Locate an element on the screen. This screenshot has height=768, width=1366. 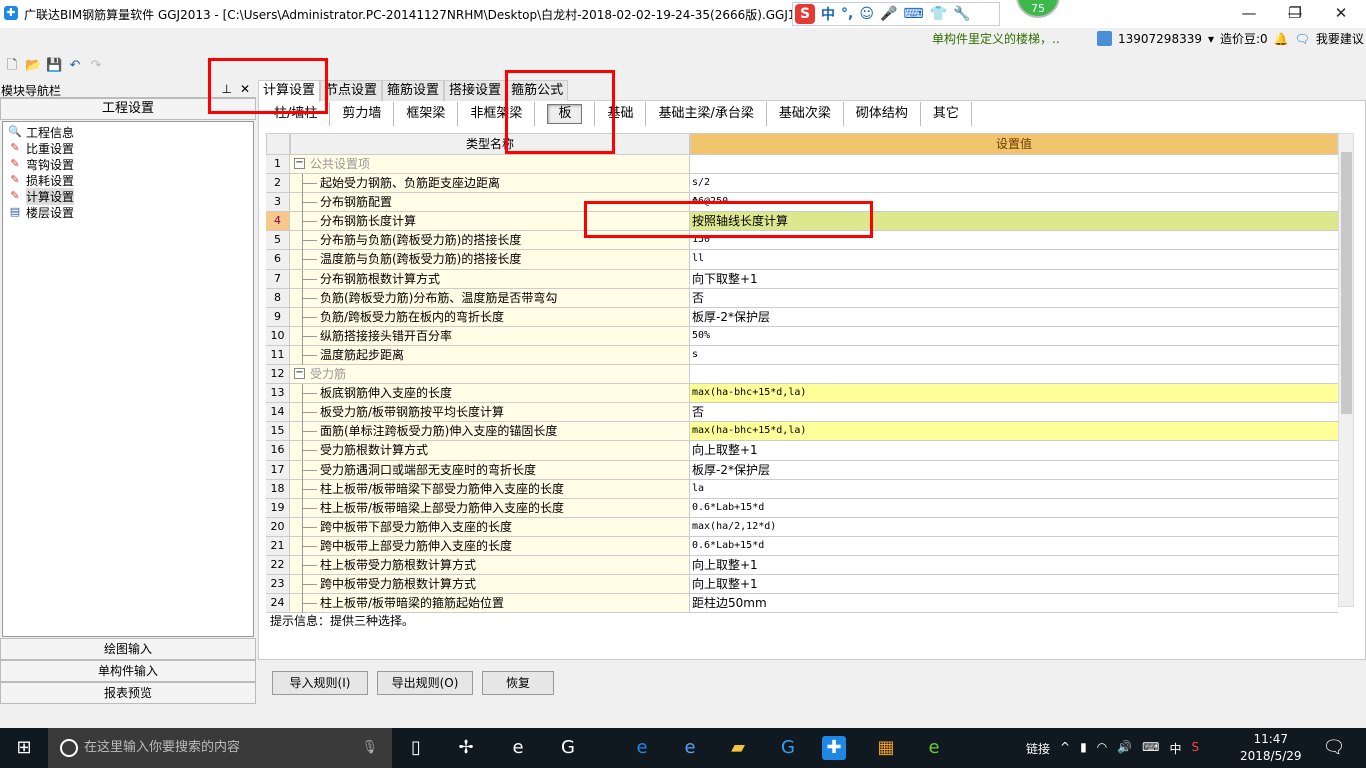
row-value: 向下取整+1 is located at coordinates (1014, 279).